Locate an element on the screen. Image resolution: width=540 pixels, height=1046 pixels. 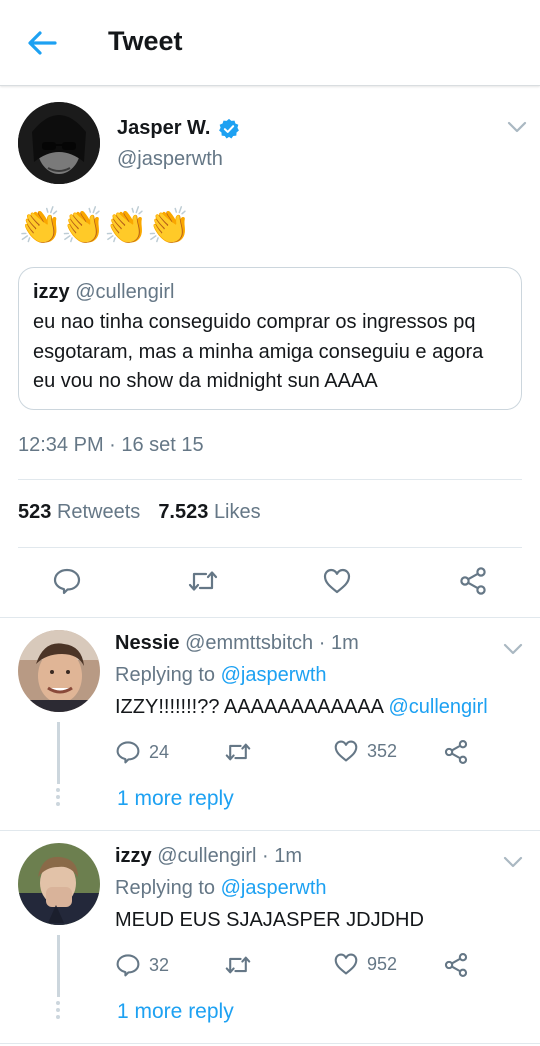
reply-actions: 32 952 is located at coordinates (315, 967).